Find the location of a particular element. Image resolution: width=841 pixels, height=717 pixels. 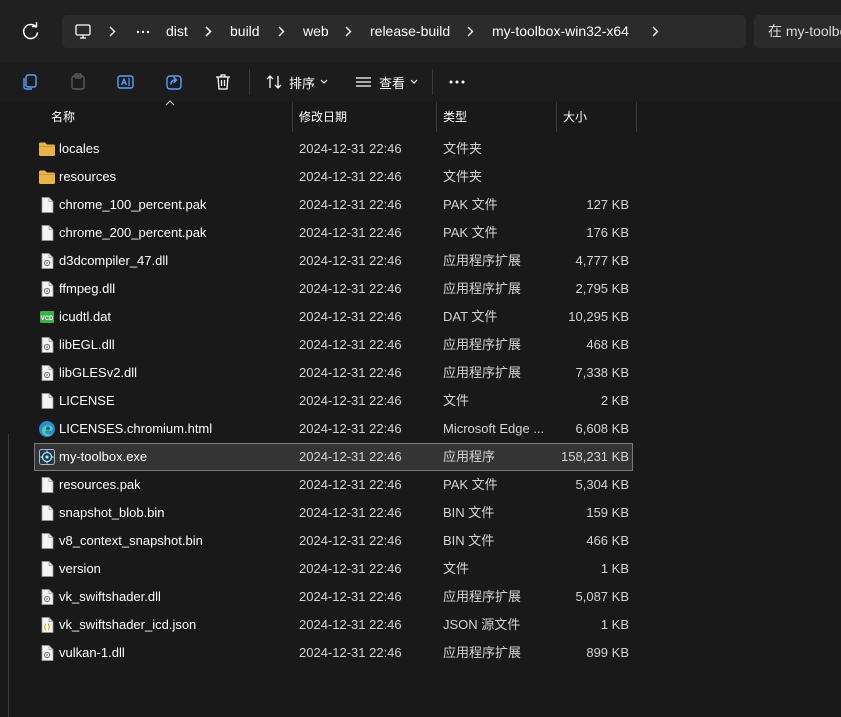

delete-button is located at coordinates (223, 82).